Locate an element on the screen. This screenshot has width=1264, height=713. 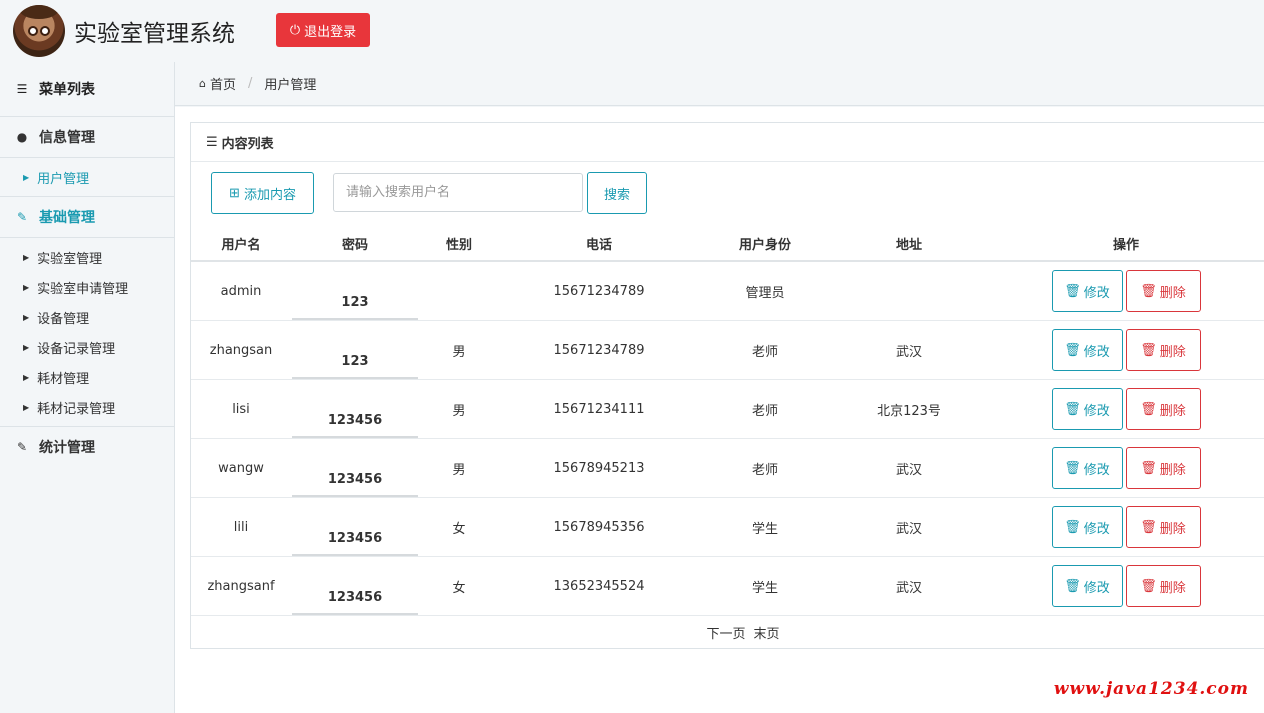
top-header: 实验室管理系统 ⏻ 退出登录 is located at coordinates (632, 31).